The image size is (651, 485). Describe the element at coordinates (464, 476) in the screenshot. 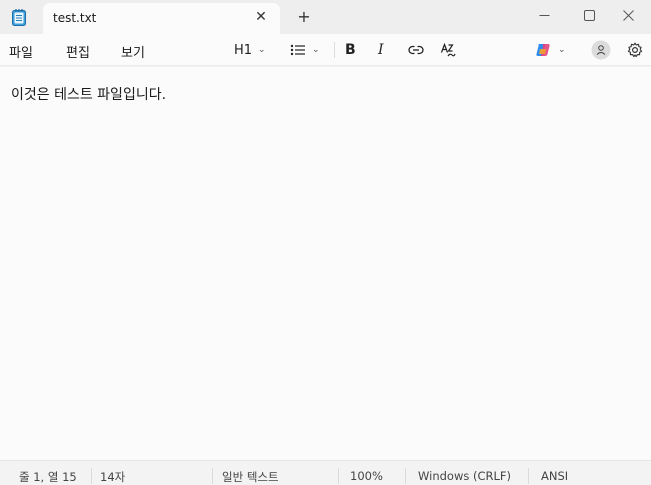

I see `status-line-ending: Windows (CRLF)` at that location.